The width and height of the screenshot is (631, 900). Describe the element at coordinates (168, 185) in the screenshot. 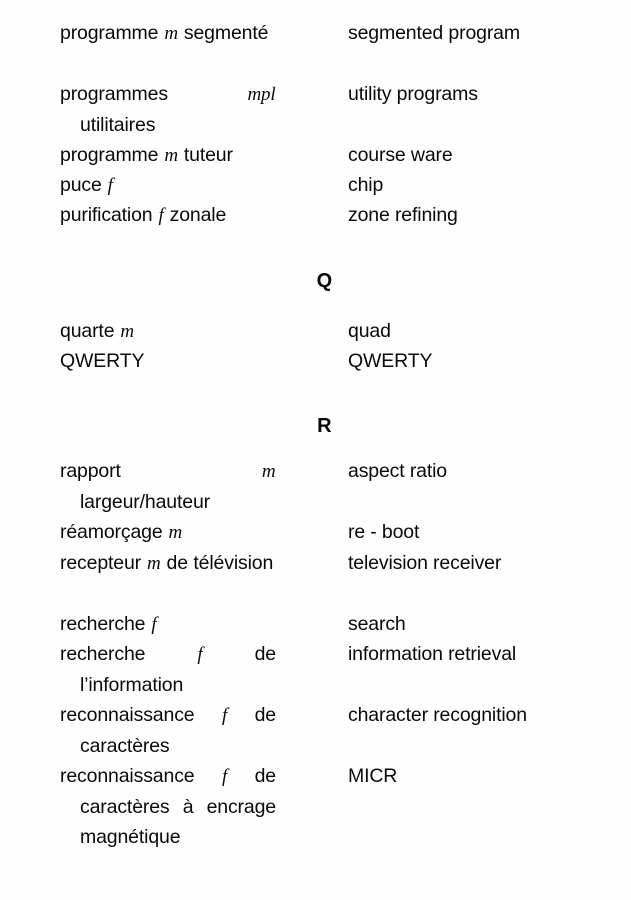

I see `french-term: puce f` at that location.